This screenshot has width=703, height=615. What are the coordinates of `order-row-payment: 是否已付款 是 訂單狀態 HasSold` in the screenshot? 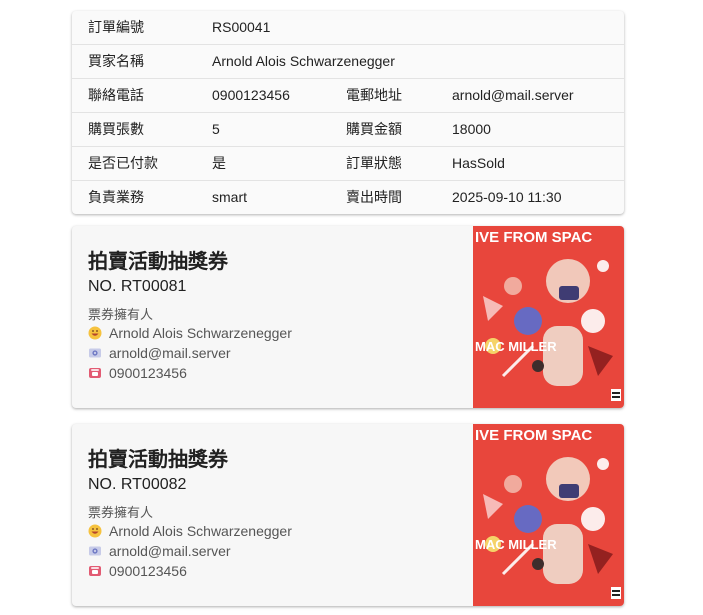 It's located at (348, 164).